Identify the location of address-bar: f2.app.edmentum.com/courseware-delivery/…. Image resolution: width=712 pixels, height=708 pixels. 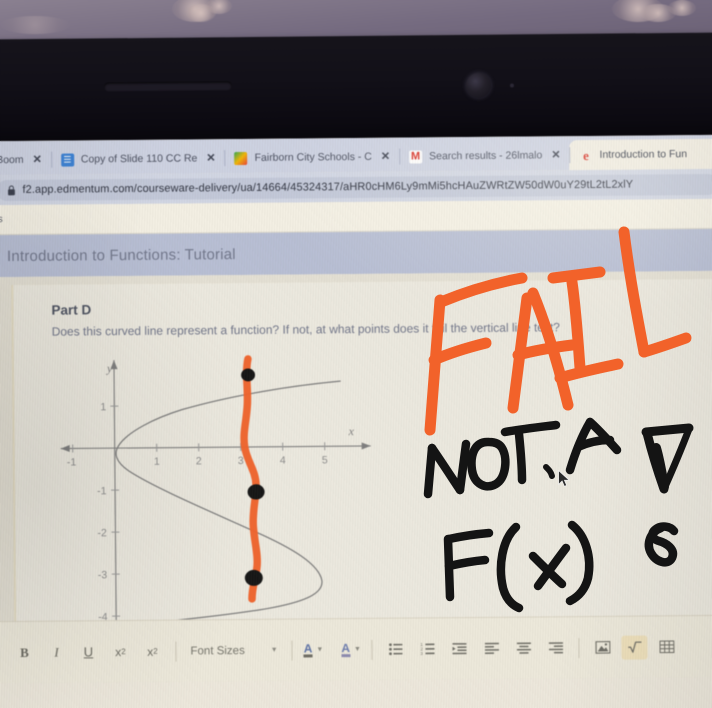
(356, 187).